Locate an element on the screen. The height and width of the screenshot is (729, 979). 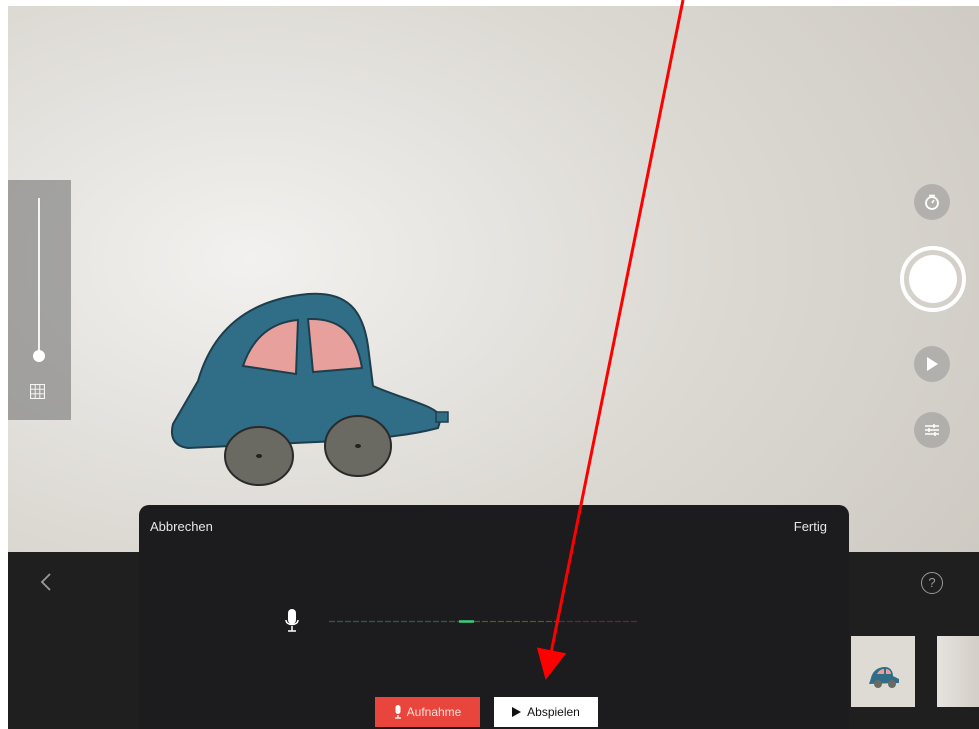
adjustments-button is located at coordinates (932, 430).